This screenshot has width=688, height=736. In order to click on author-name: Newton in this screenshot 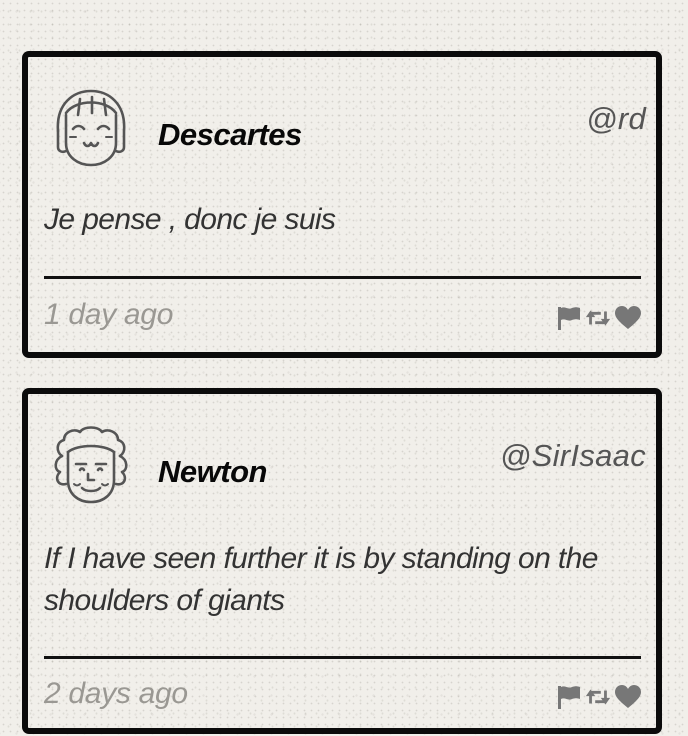, I will do `click(212, 472)`.